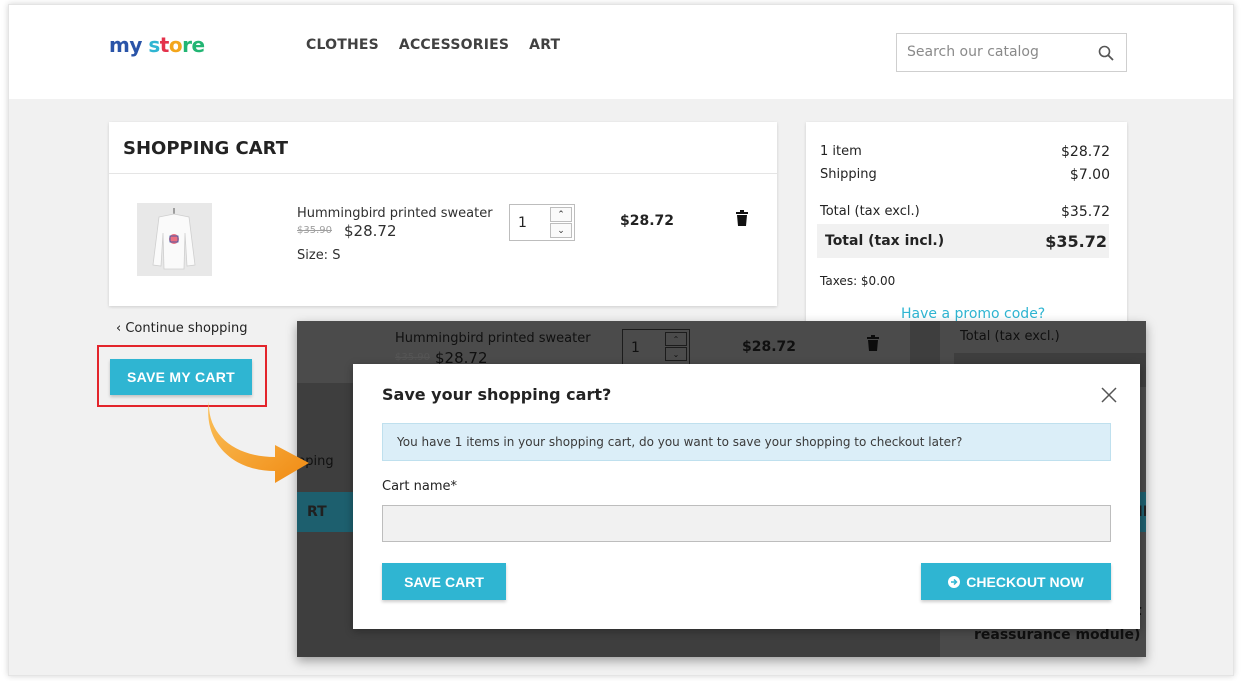 Image resolution: width=1242 pixels, height=681 pixels. I want to click on line-total: $28.72, so click(647, 221).